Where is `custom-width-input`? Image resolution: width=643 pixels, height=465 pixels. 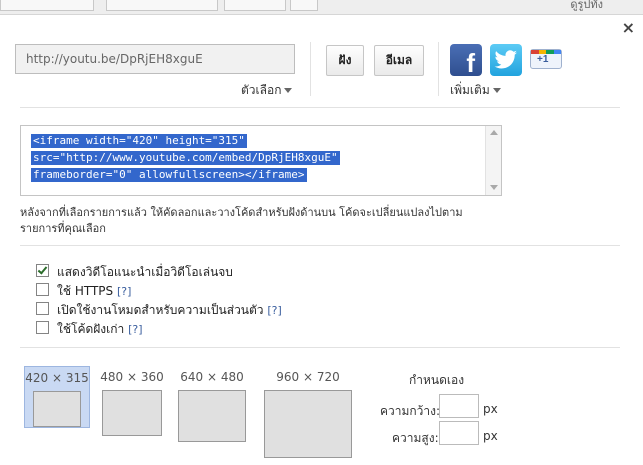
custom-width-input is located at coordinates (459, 406).